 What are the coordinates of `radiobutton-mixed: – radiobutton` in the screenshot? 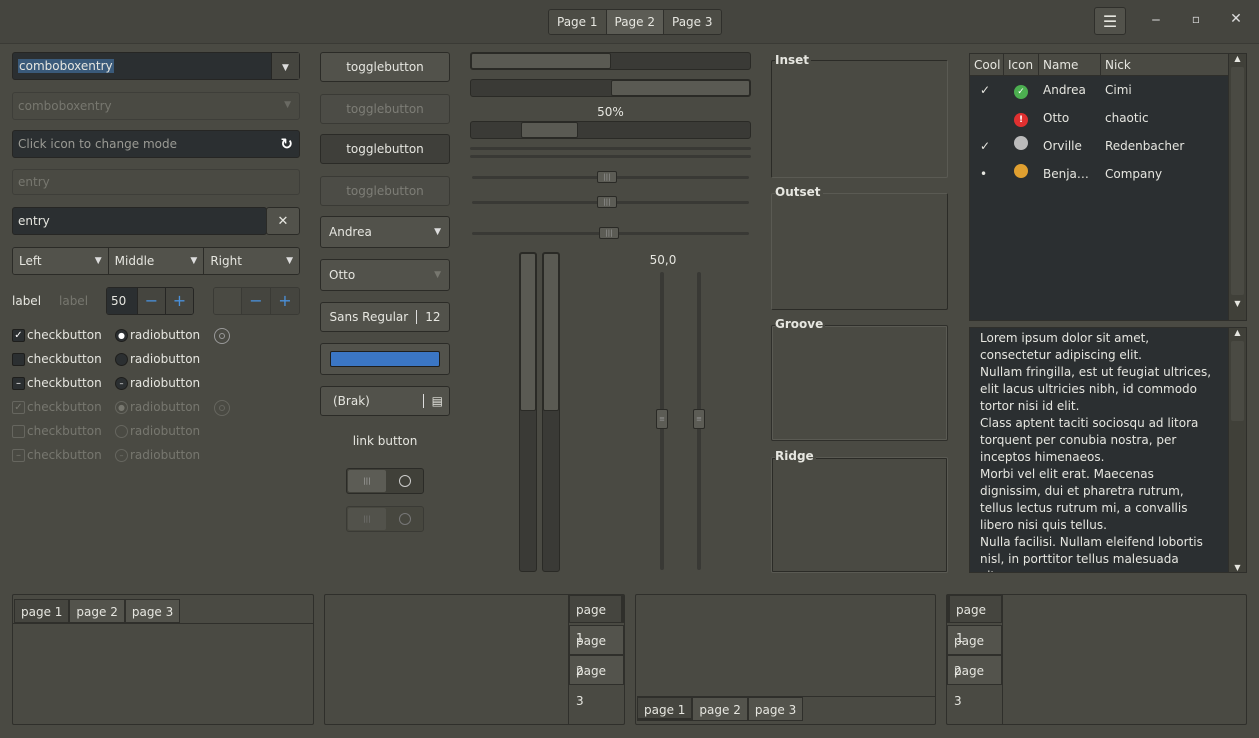 It's located at (157, 383).